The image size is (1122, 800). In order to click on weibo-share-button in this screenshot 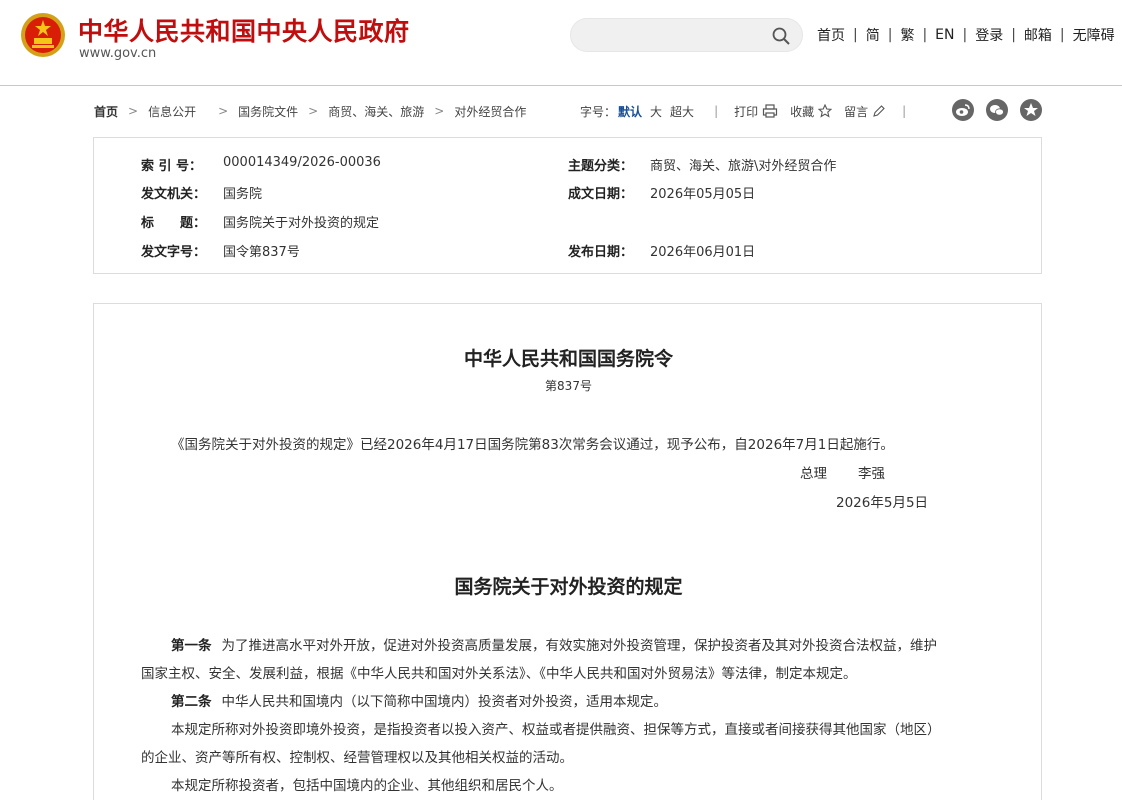, I will do `click(963, 110)`.